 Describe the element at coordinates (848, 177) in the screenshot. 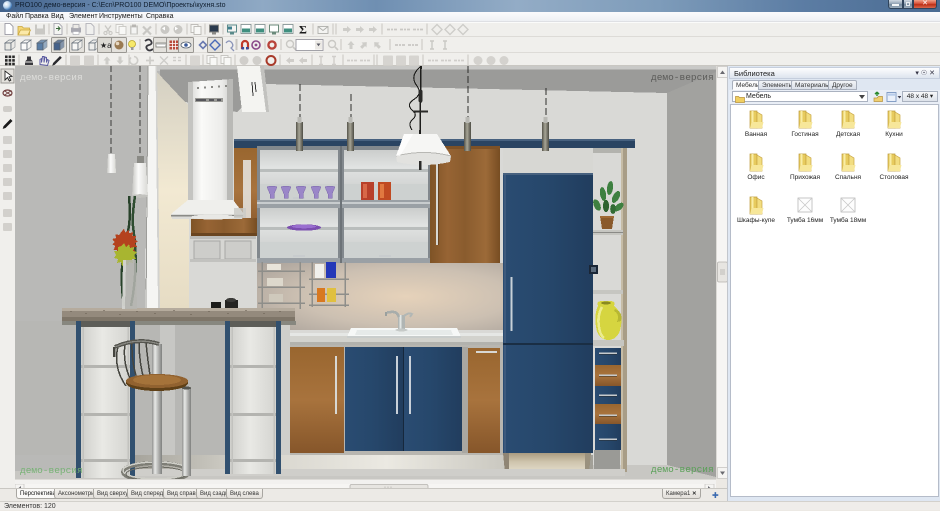

I see `svg-text: Спальня` at that location.